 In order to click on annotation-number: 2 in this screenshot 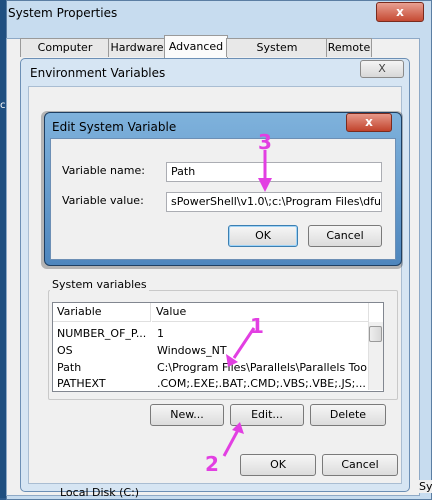, I will do `click(212, 464)`.